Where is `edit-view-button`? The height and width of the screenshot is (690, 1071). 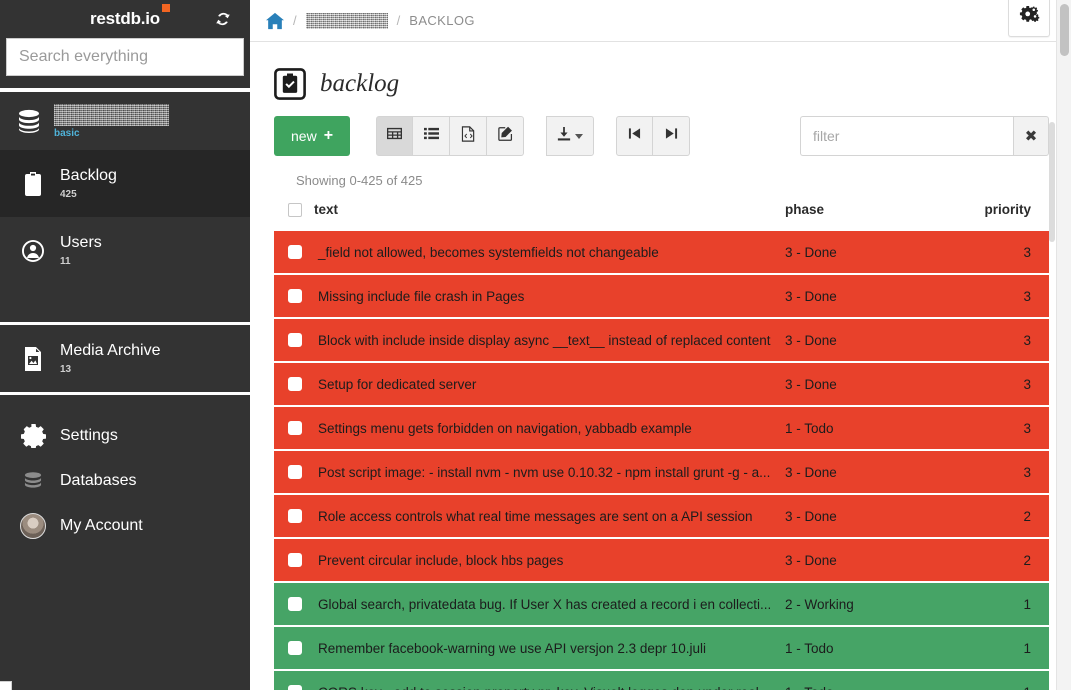 edit-view-button is located at coordinates (506, 136).